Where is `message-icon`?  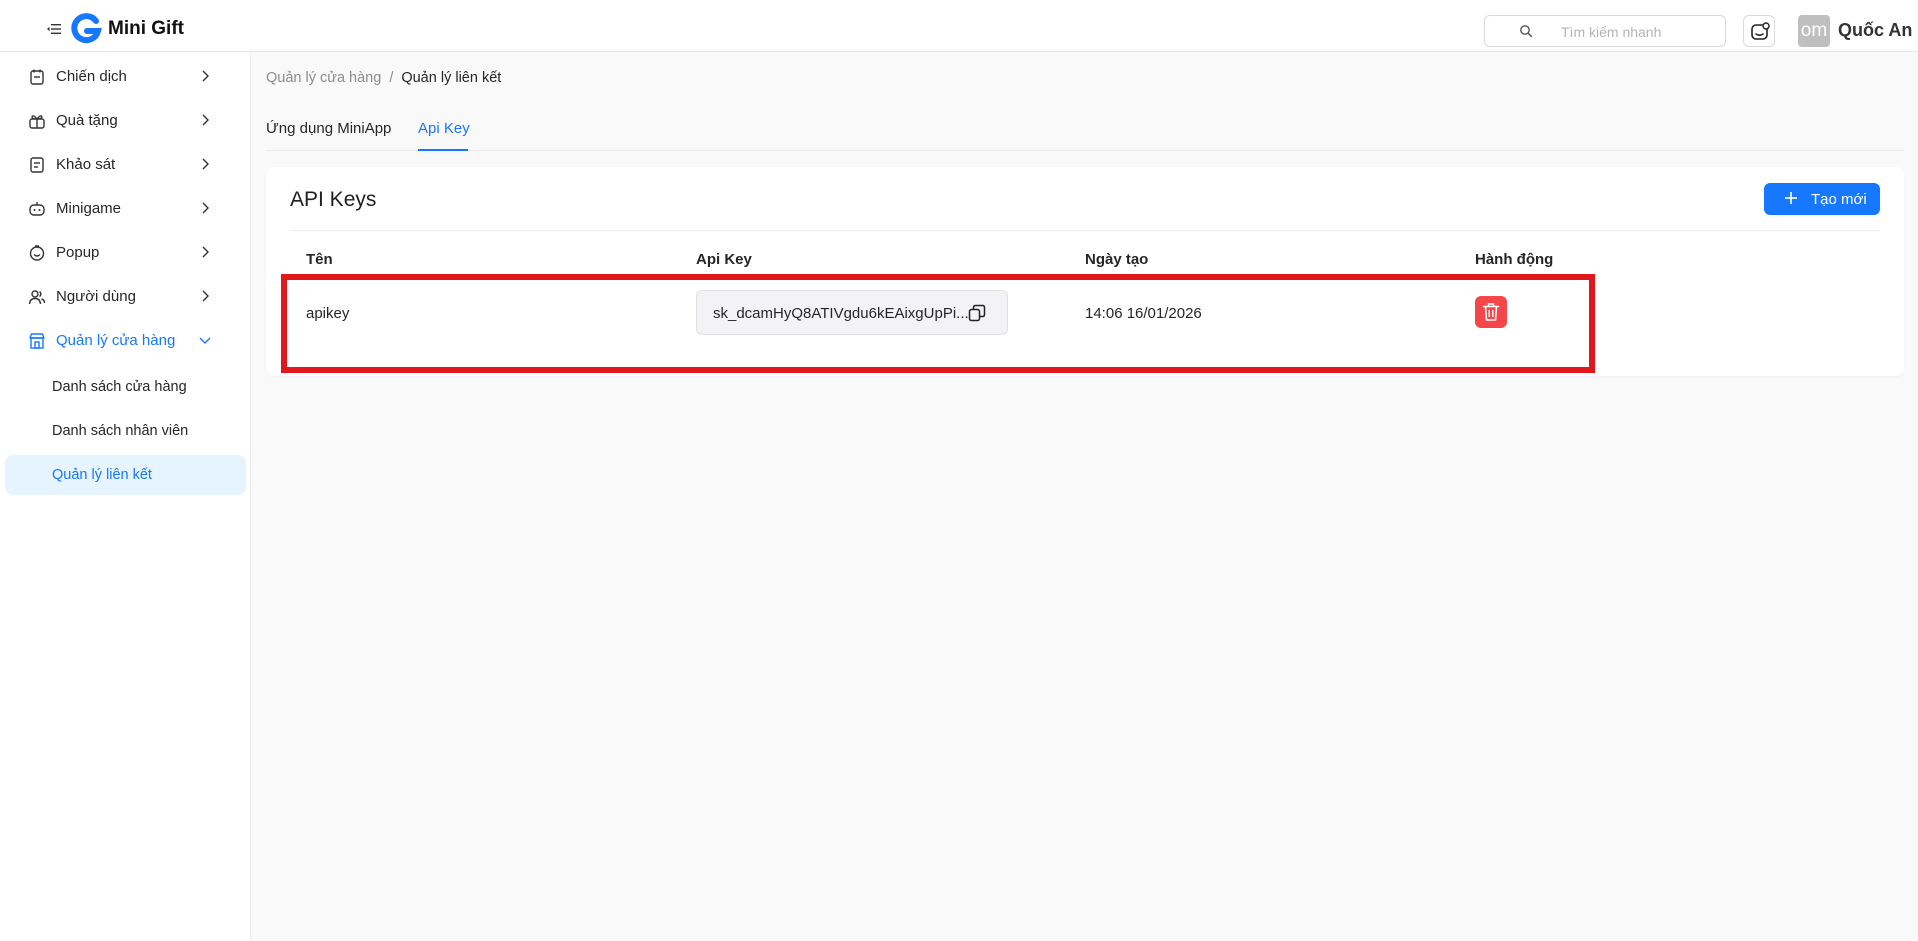 message-icon is located at coordinates (1760, 31).